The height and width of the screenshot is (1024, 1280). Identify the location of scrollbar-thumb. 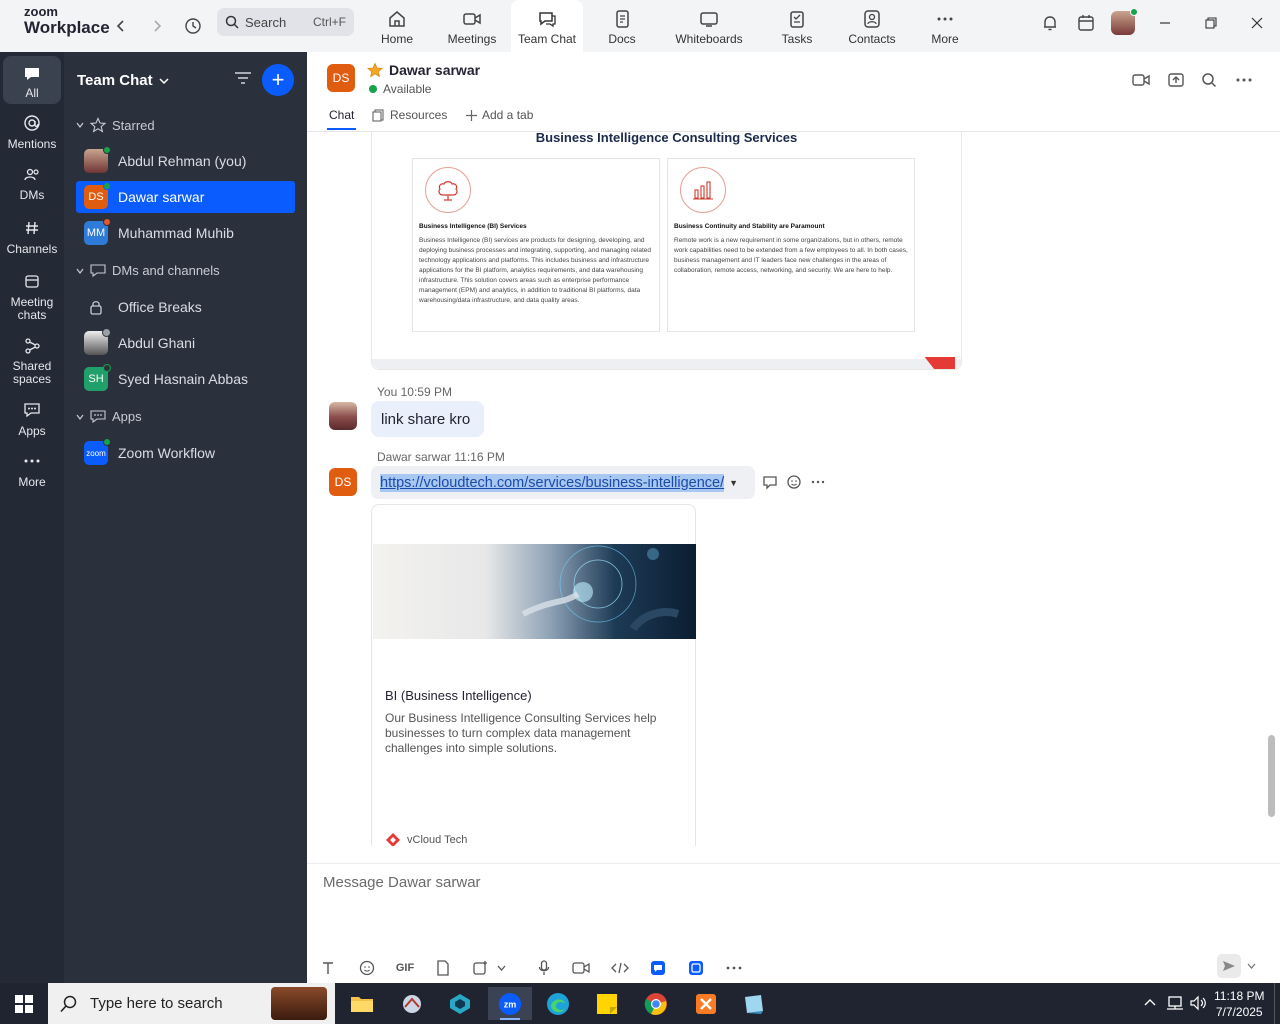
(1271, 776).